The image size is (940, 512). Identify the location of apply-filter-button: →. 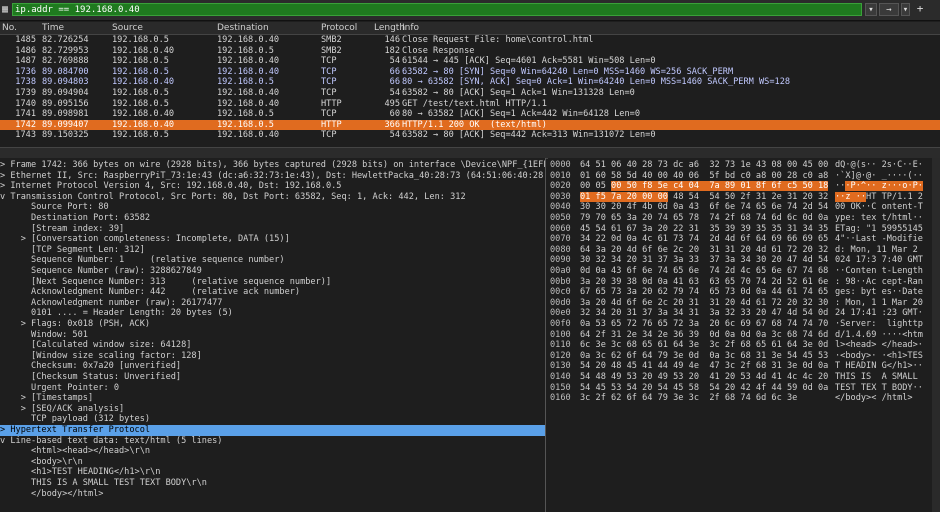
(889, 9).